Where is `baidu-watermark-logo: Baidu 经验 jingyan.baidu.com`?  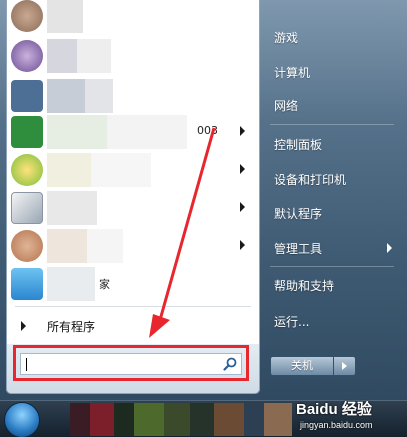
baidu-watermark-logo: Baidu 经验 jingyan.baidu.com is located at coordinates (351, 415).